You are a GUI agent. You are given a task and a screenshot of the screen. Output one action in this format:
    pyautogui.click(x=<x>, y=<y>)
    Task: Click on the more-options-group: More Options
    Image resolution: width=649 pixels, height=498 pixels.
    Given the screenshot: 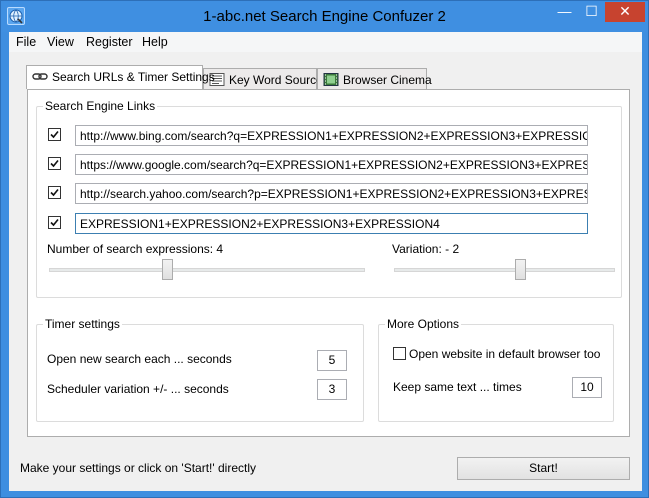 What is the action you would take?
    pyautogui.click(x=496, y=369)
    